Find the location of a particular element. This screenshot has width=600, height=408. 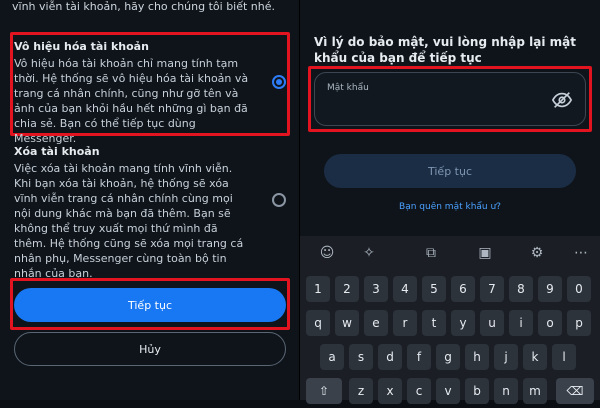

key-m: m is located at coordinates (535, 391).